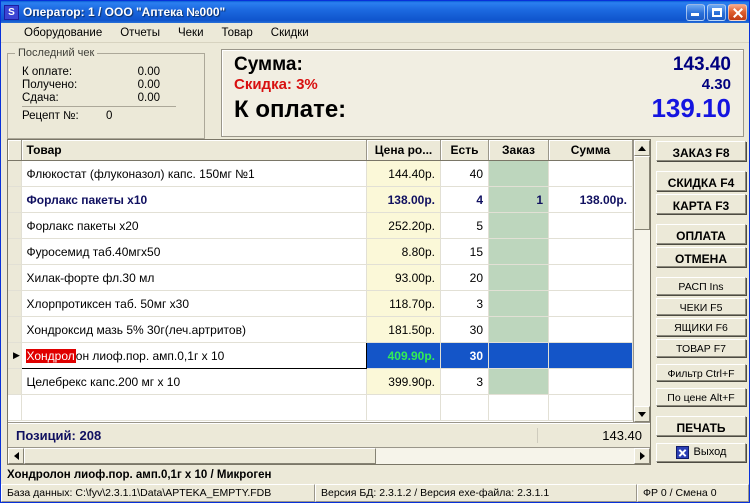  Describe the element at coordinates (290, 33) in the screenshot. I see `menu-item-discounts: Скидки` at that location.